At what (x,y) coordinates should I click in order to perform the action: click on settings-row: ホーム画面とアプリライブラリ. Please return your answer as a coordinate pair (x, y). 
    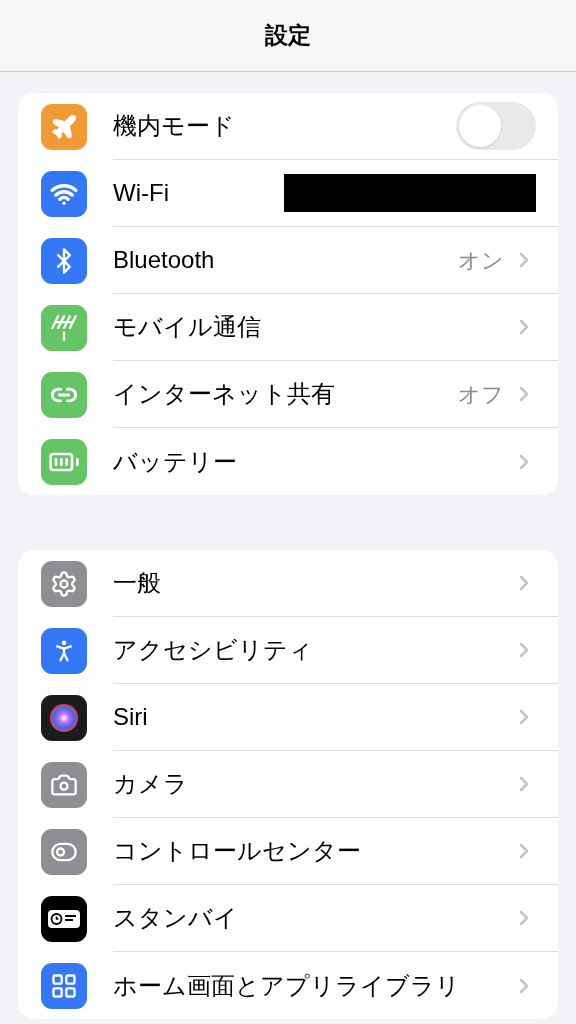
    Looking at the image, I should click on (288, 985).